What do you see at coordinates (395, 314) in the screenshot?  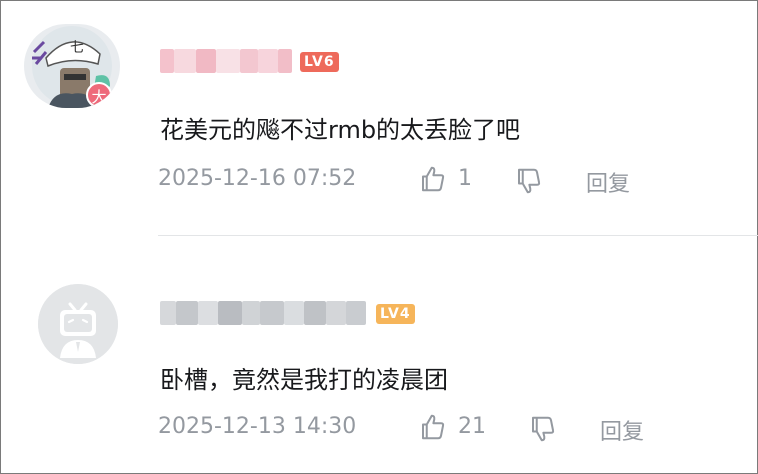 I see `level-badge: LV4` at bounding box center [395, 314].